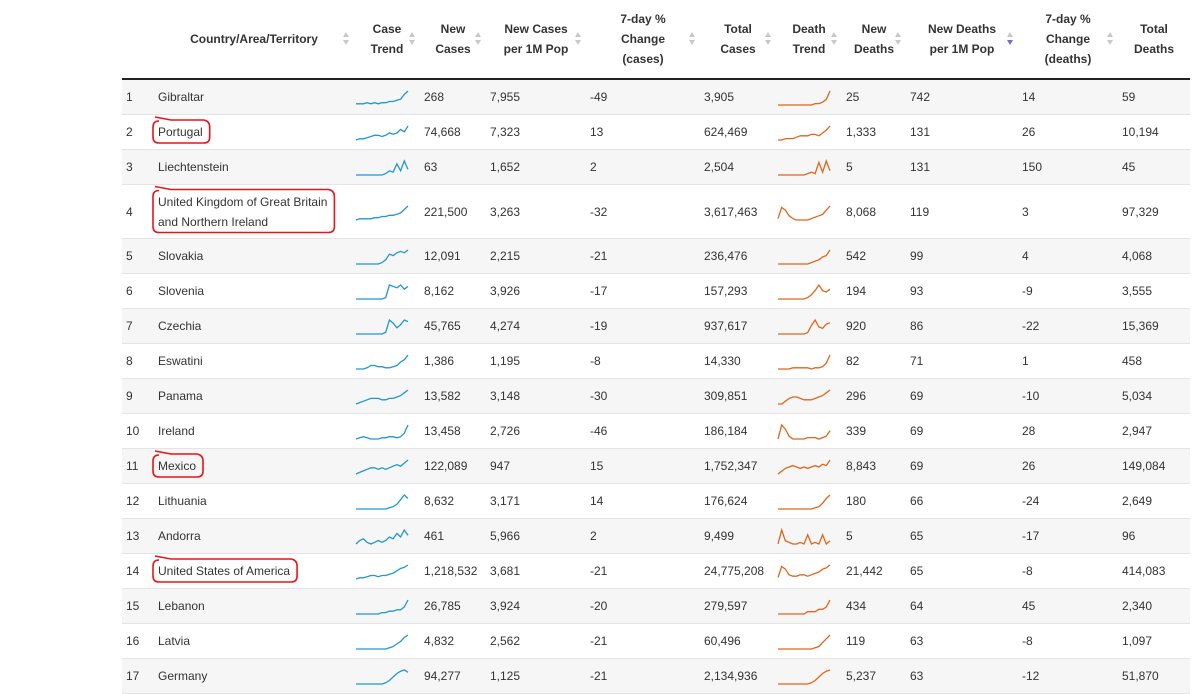  What do you see at coordinates (962, 676) in the screenshot?
I see `new-deaths-per-1m-cell: 63` at bounding box center [962, 676].